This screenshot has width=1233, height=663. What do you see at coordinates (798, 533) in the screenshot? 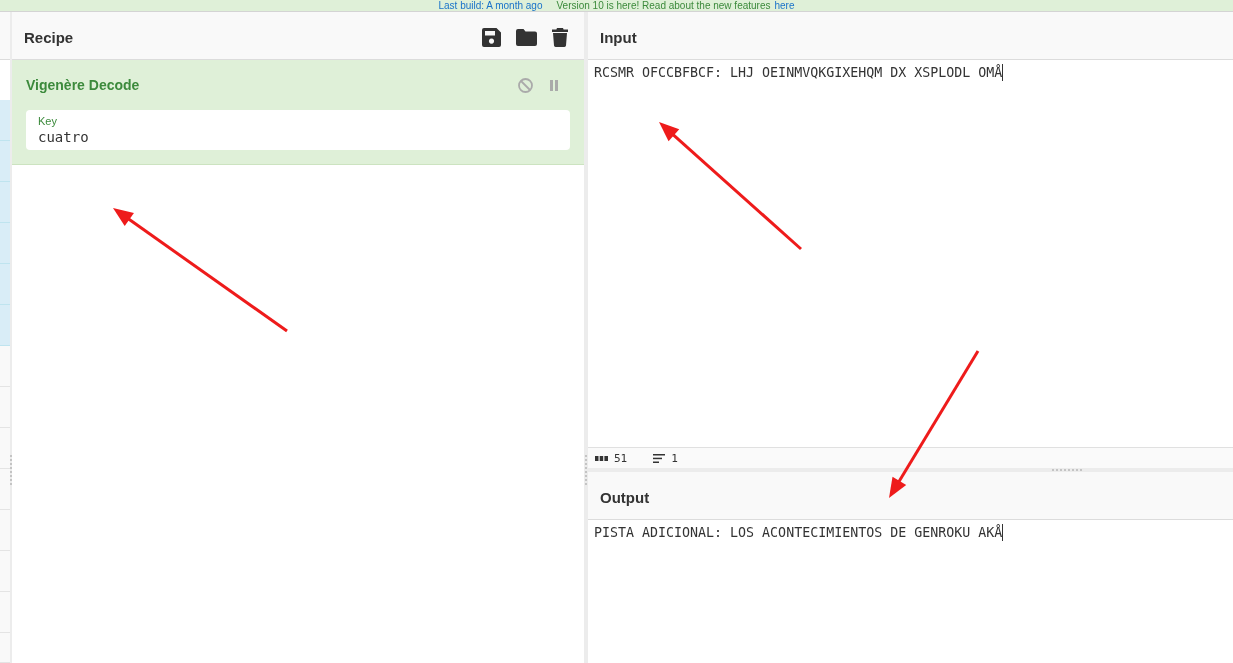
I see `output-text: PISTA ADICIONAL: LOS ACONTECIMIENTOS DE GENROKU AKÅ` at bounding box center [798, 533].